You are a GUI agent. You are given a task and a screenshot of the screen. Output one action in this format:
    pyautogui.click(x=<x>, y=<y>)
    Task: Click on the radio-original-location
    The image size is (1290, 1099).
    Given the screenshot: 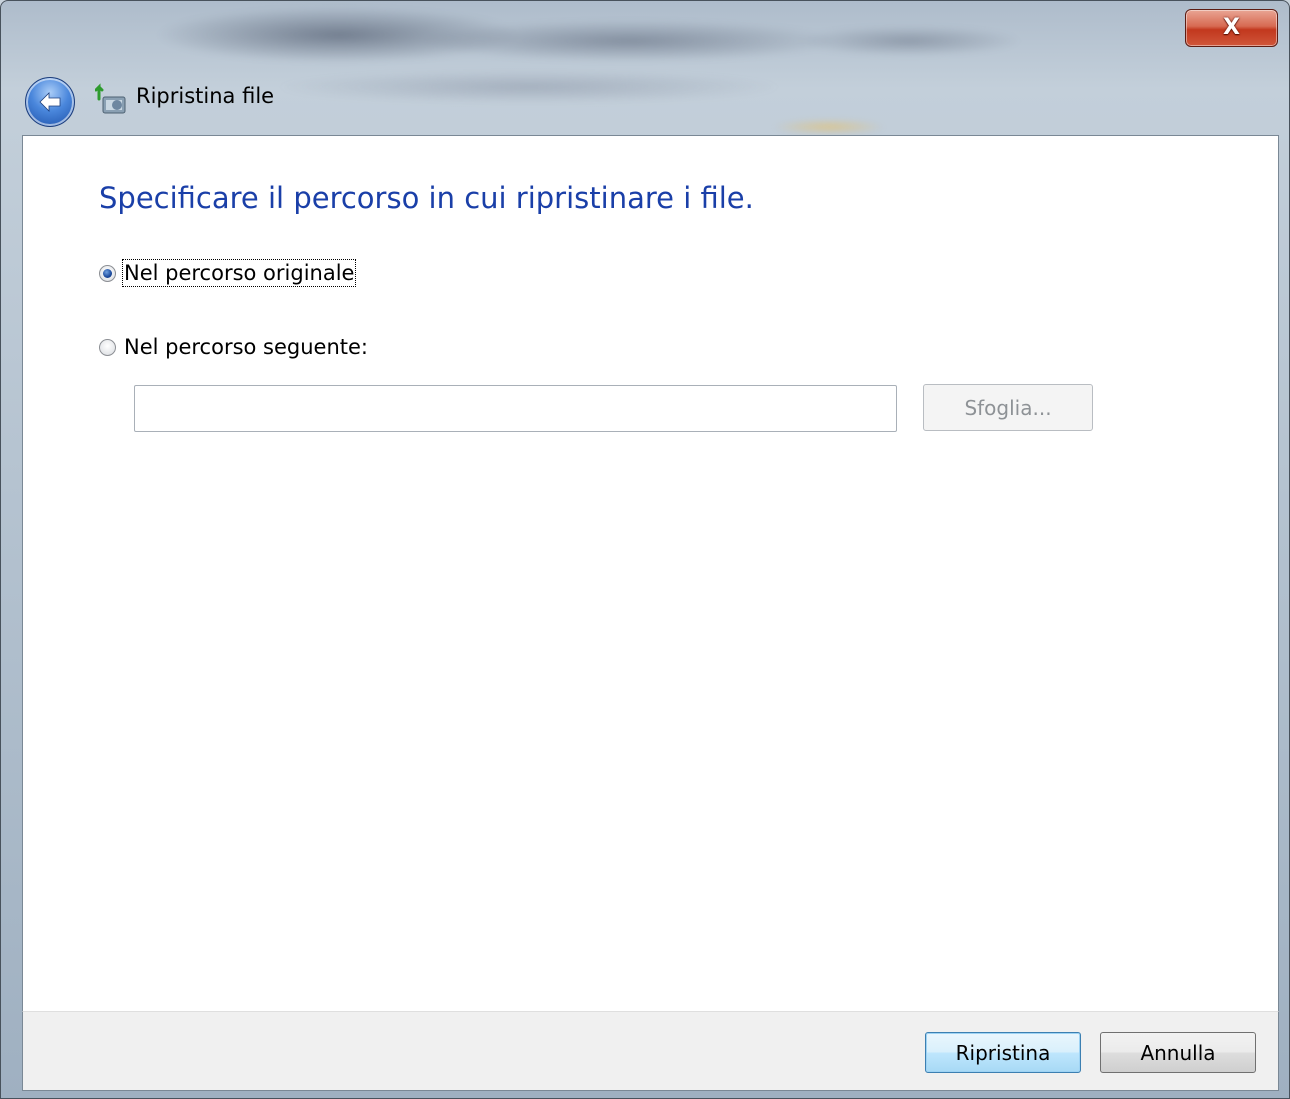 What is the action you would take?
    pyautogui.click(x=107, y=273)
    